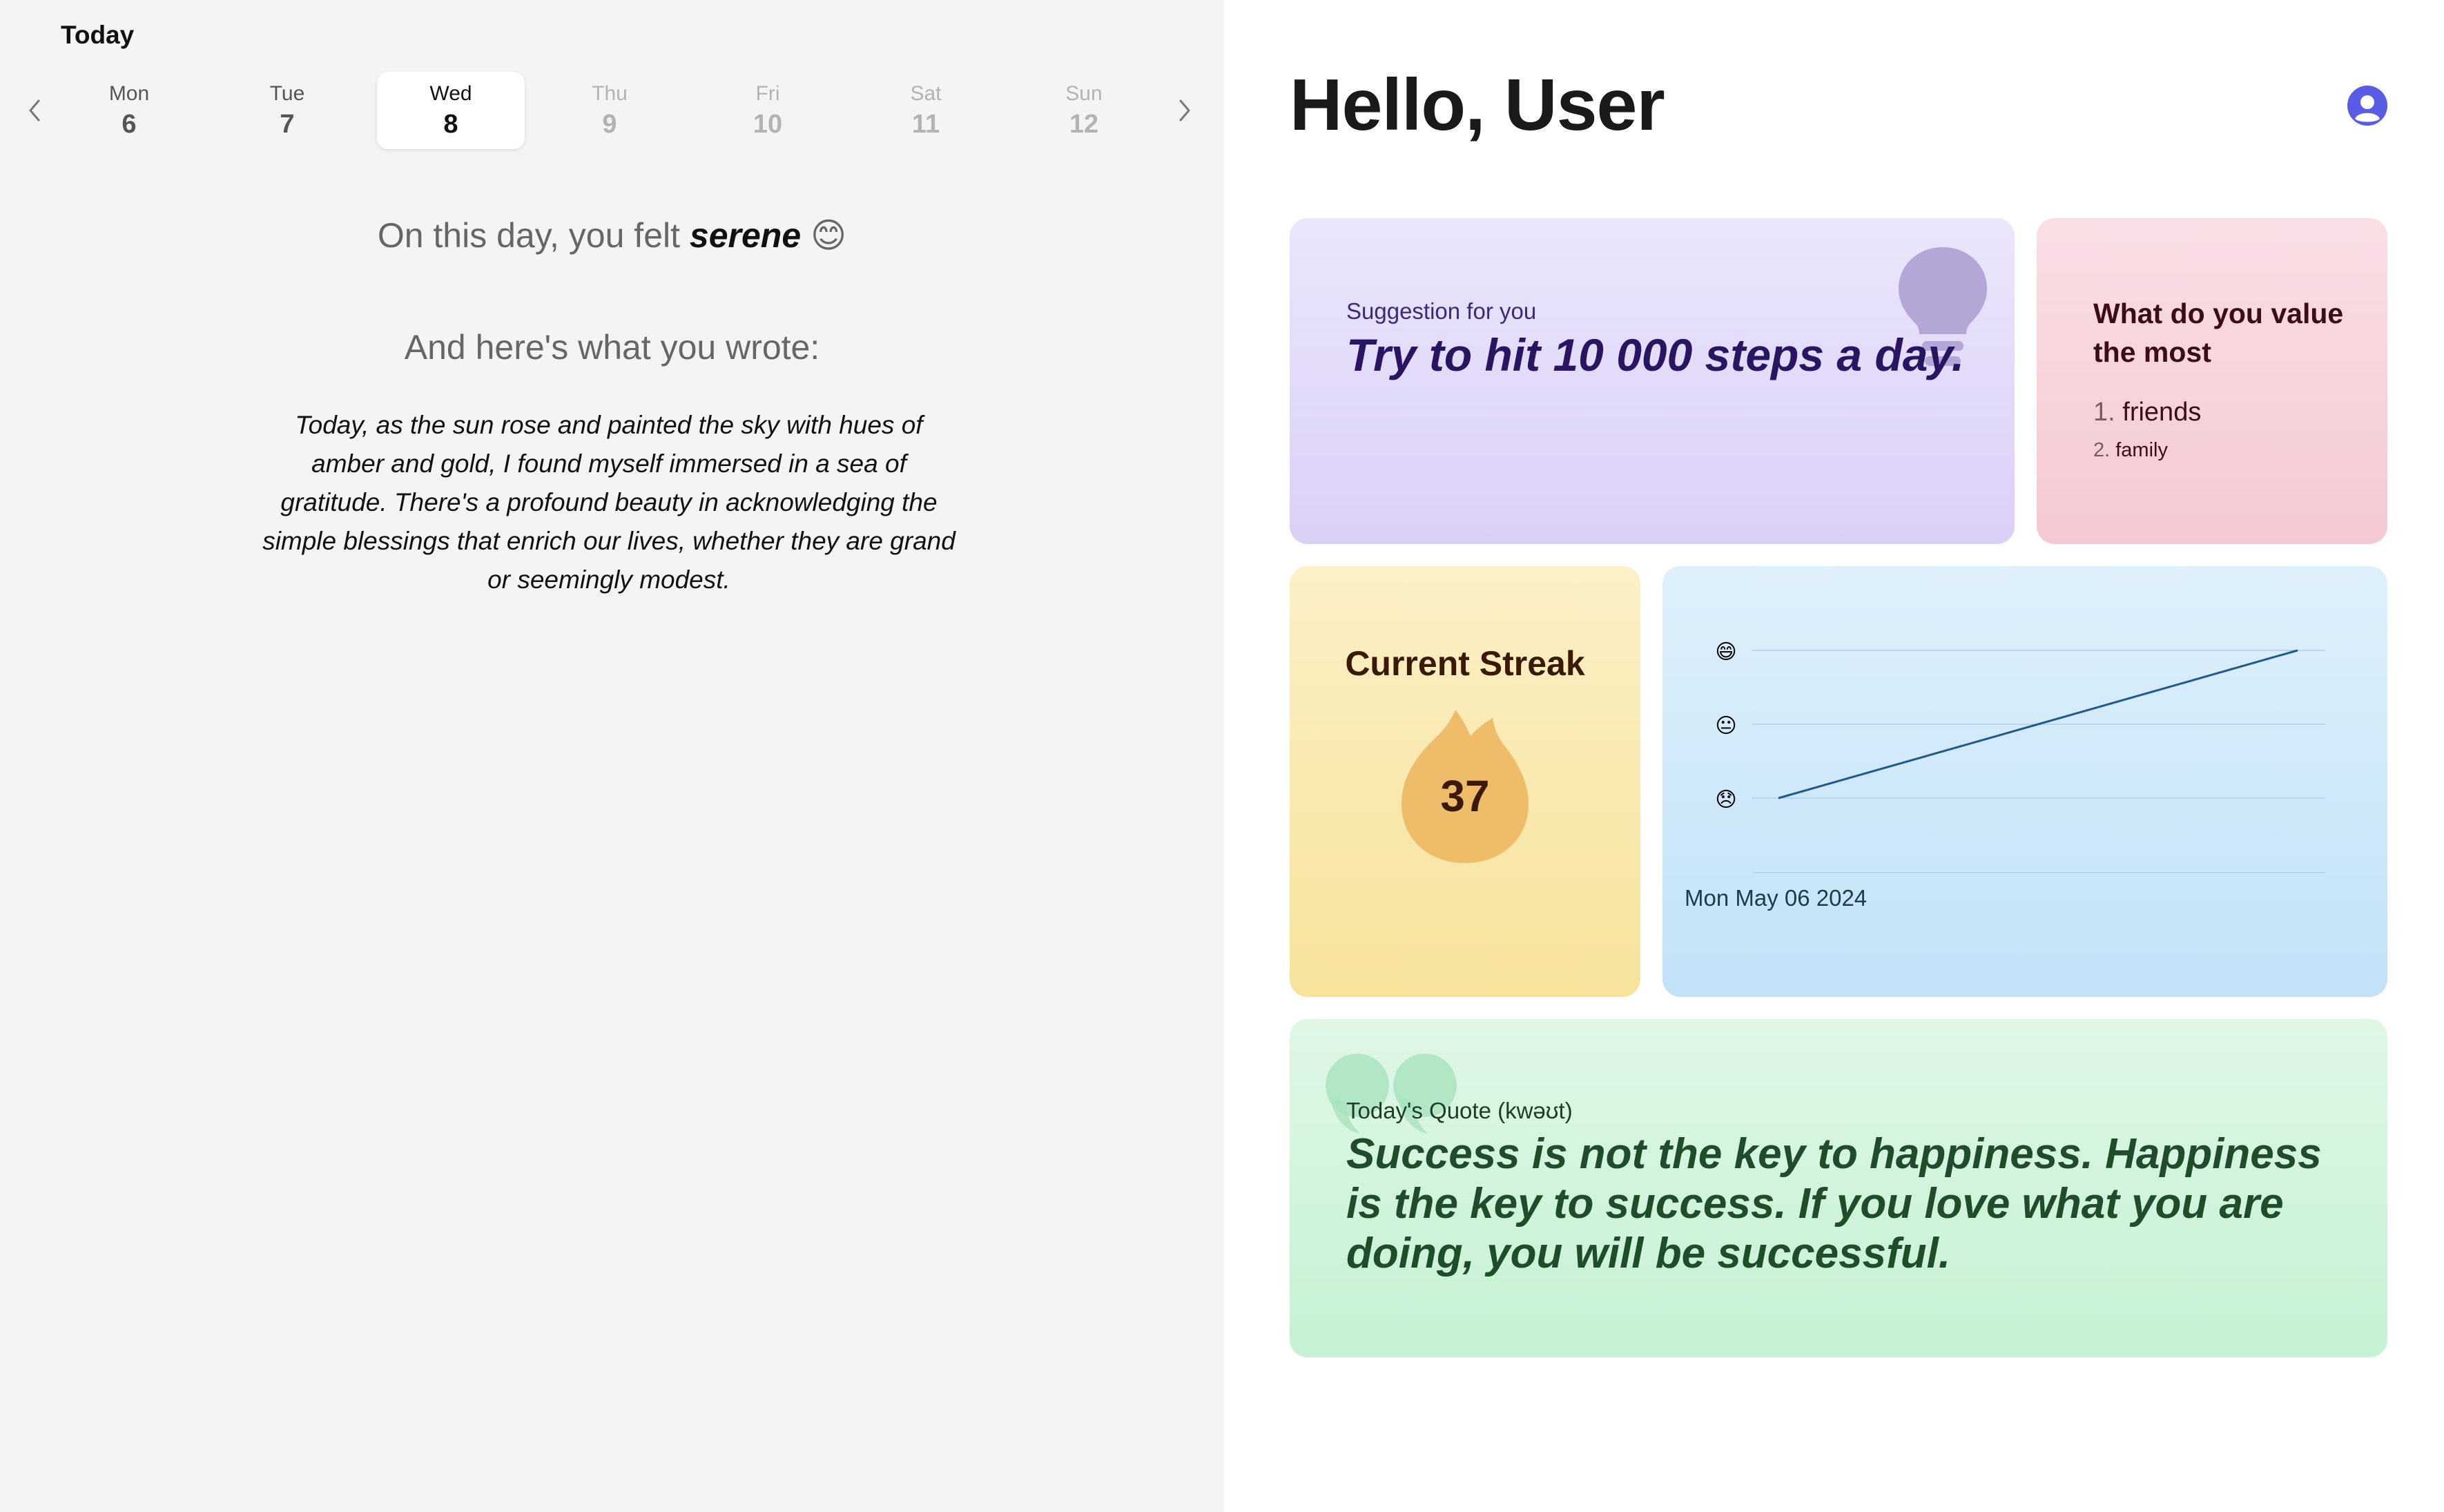 The width and height of the screenshot is (2444, 1512). I want to click on day-sat: Sat 11, so click(926, 110).